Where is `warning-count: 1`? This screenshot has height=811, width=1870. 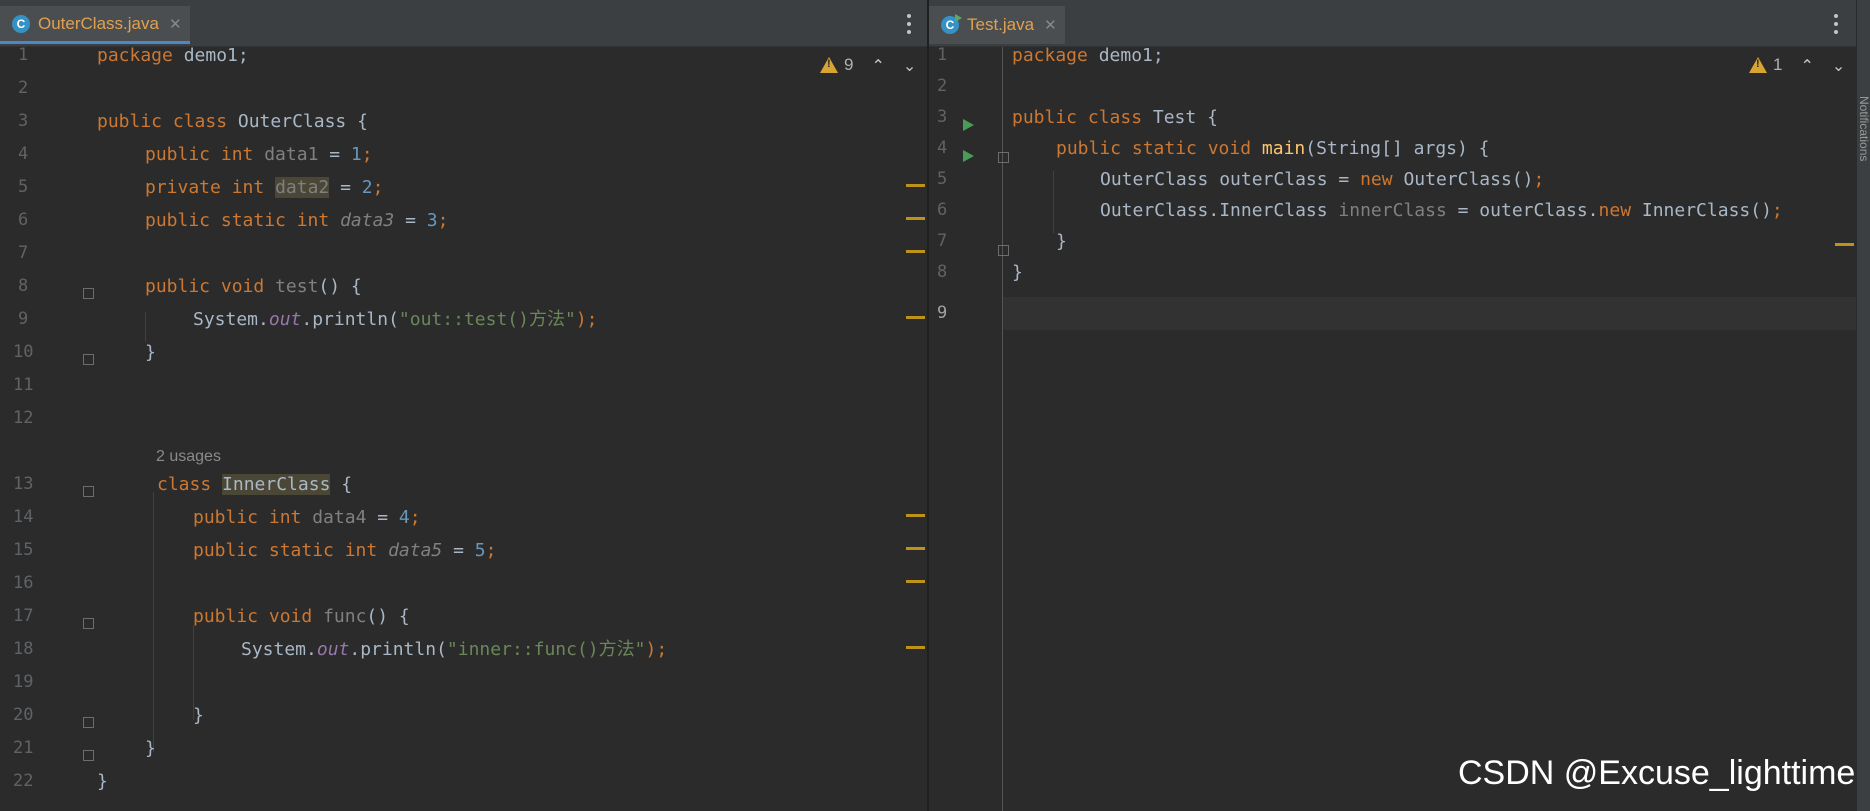
warning-count: 1 is located at coordinates (1778, 64).